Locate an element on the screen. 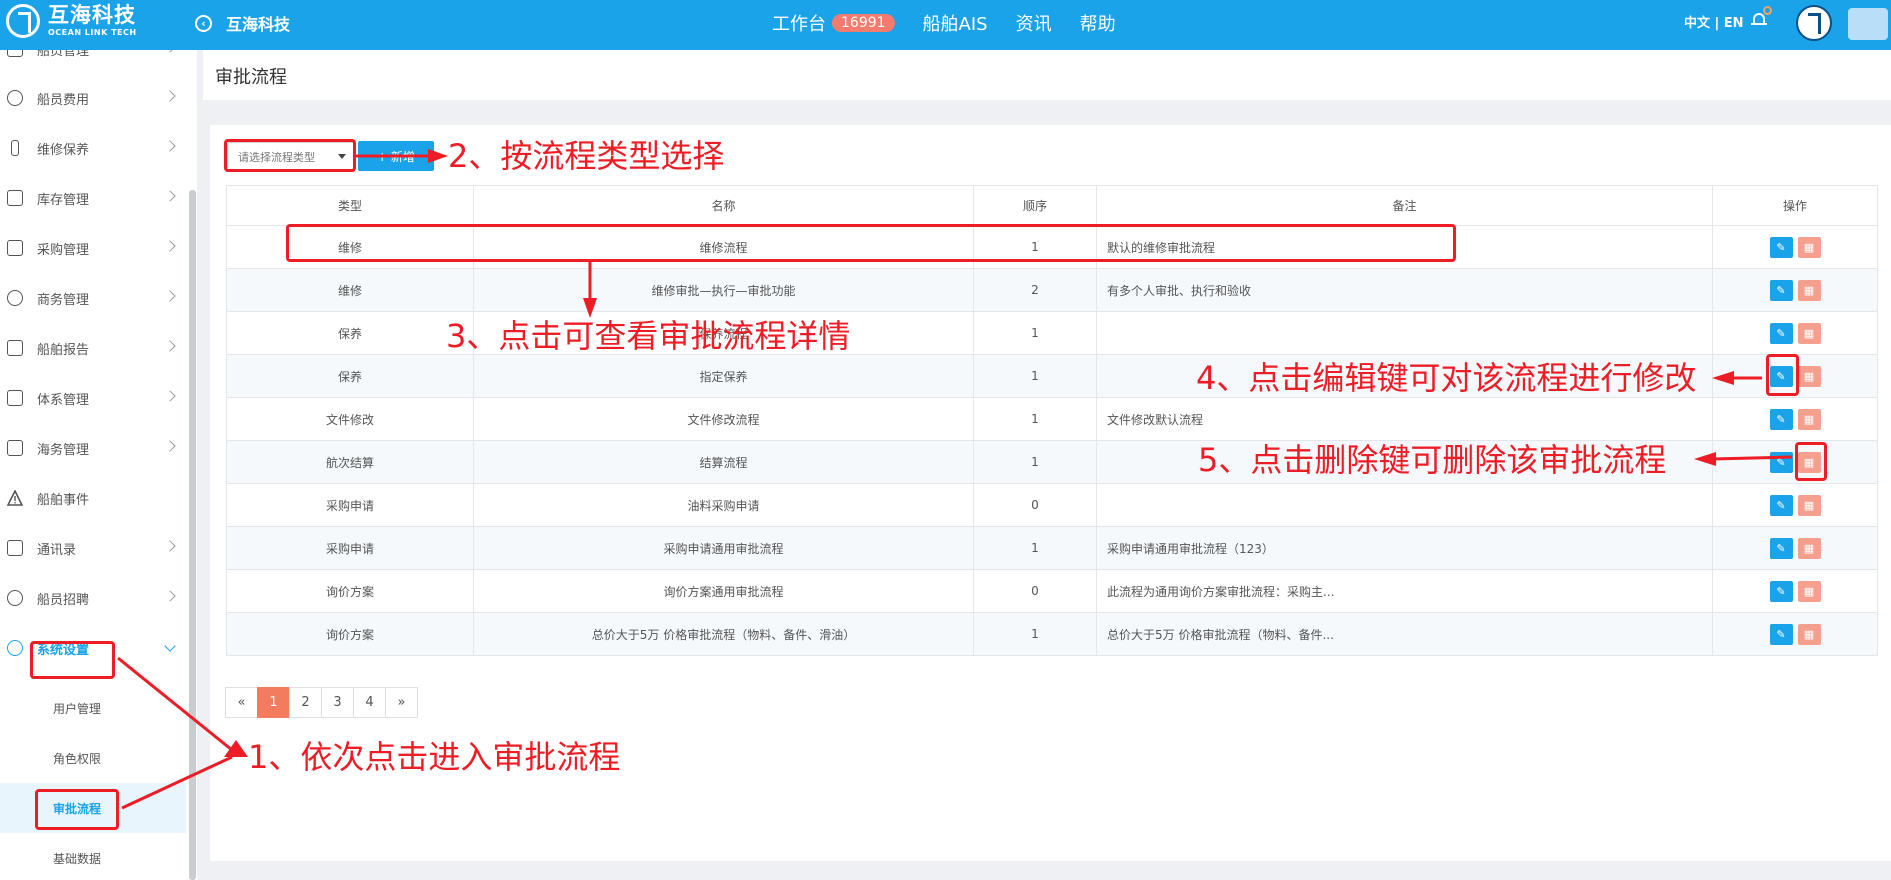 The image size is (1891, 880). sidebar-item-marine: 海务管理 is located at coordinates (93, 448).